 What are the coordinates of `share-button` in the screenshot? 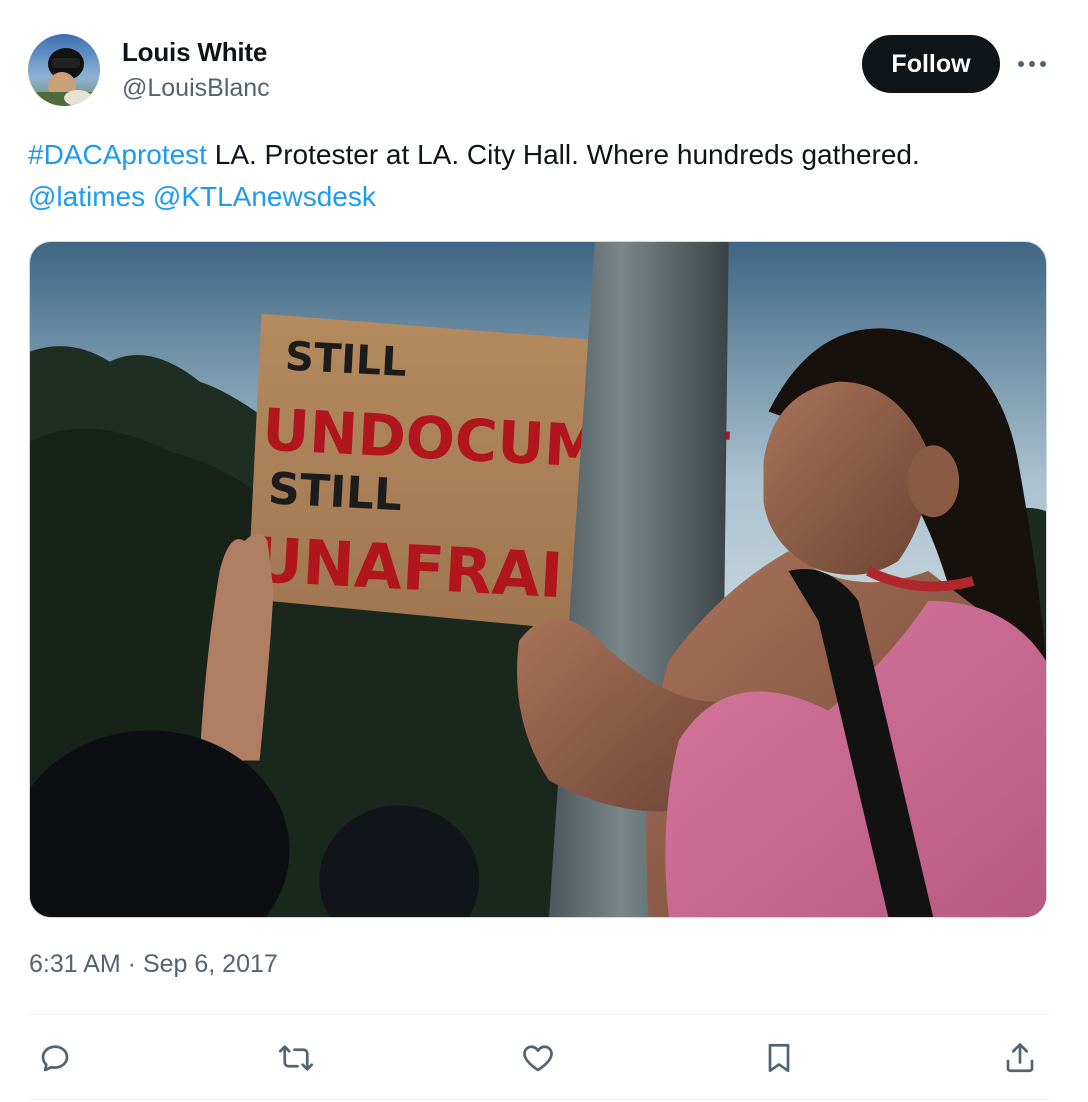 It's located at (1020, 1058).